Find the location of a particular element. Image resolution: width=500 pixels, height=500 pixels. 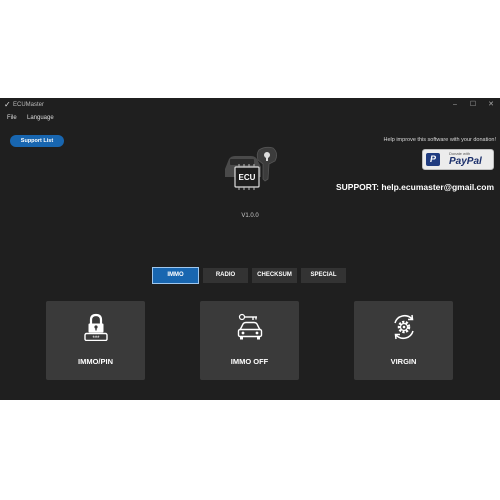

immo-pin-label: IMMO/PIN is located at coordinates (95, 361).